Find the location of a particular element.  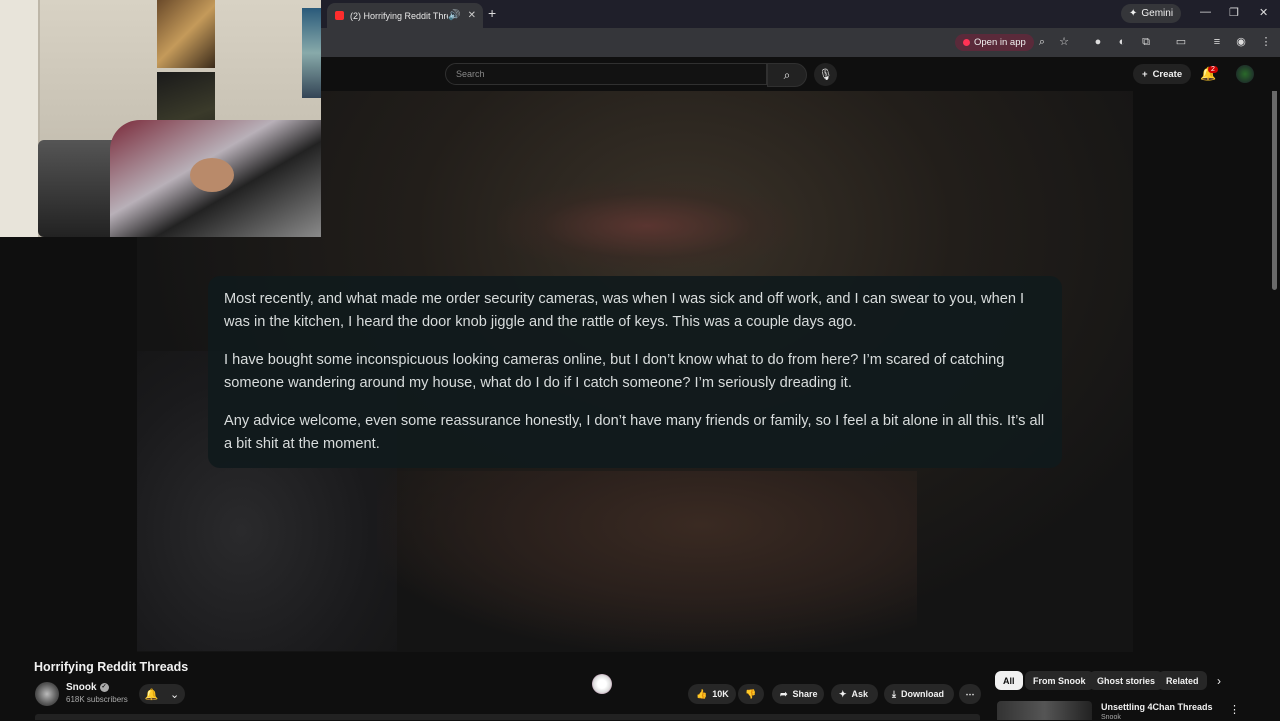

channel-name-row: Snook ✓ is located at coordinates (87, 687).